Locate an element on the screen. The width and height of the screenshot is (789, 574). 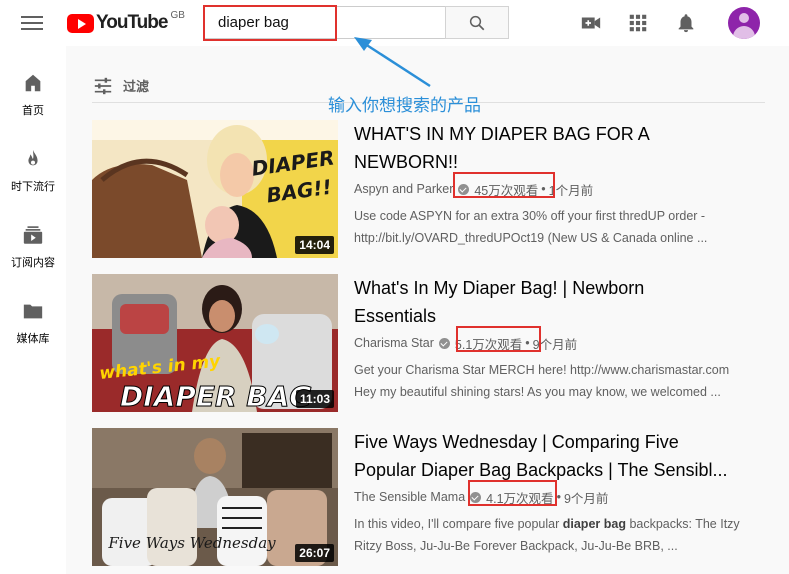
video-title-line2: Essentials is located at coordinates (564, 316).